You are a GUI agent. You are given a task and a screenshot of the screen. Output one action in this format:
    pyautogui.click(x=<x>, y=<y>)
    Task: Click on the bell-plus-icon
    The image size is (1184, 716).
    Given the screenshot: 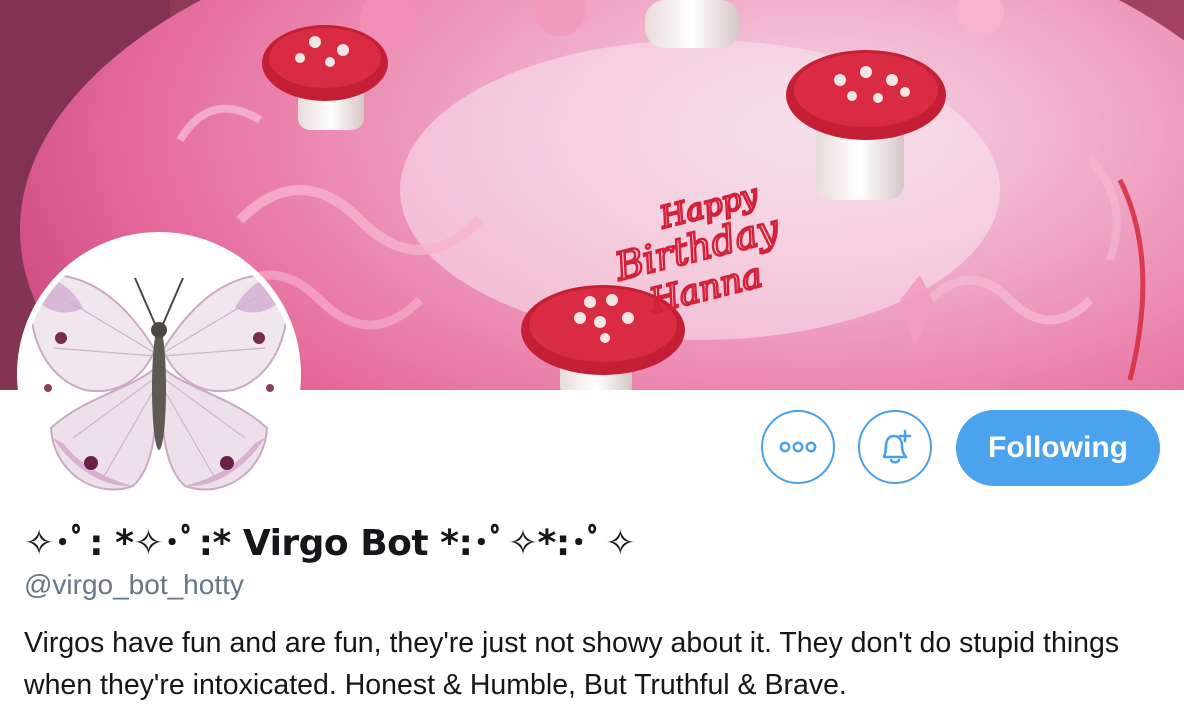 What is the action you would take?
    pyautogui.click(x=897, y=446)
    